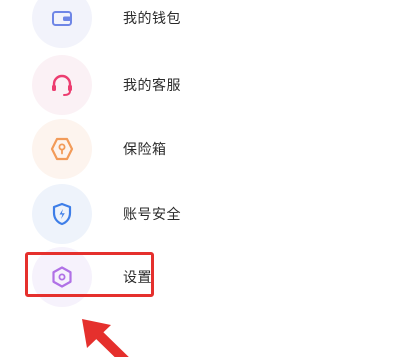 This screenshot has width=410, height=357. Describe the element at coordinates (62, 85) in the screenshot. I see `headset-icon` at that location.